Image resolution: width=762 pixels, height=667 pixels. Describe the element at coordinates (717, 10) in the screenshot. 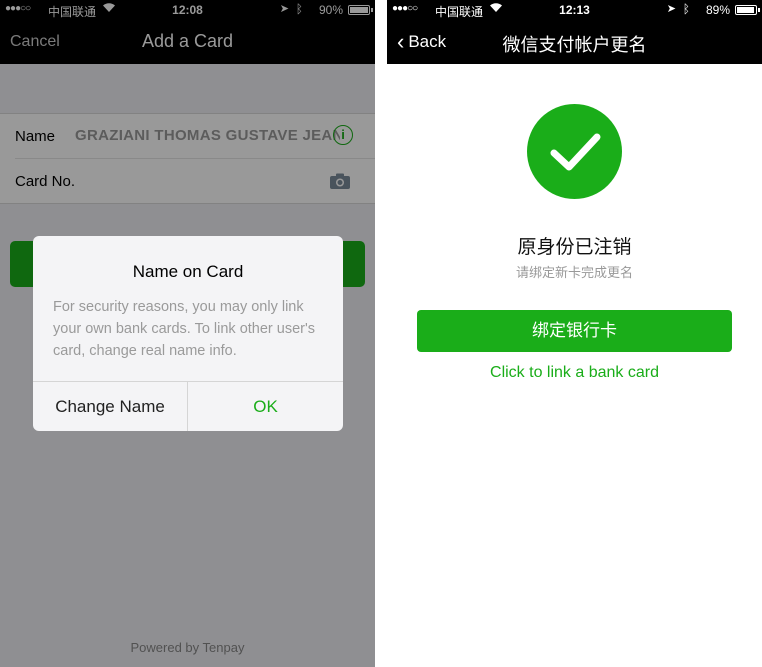

I see `battery-percent: 89%` at that location.